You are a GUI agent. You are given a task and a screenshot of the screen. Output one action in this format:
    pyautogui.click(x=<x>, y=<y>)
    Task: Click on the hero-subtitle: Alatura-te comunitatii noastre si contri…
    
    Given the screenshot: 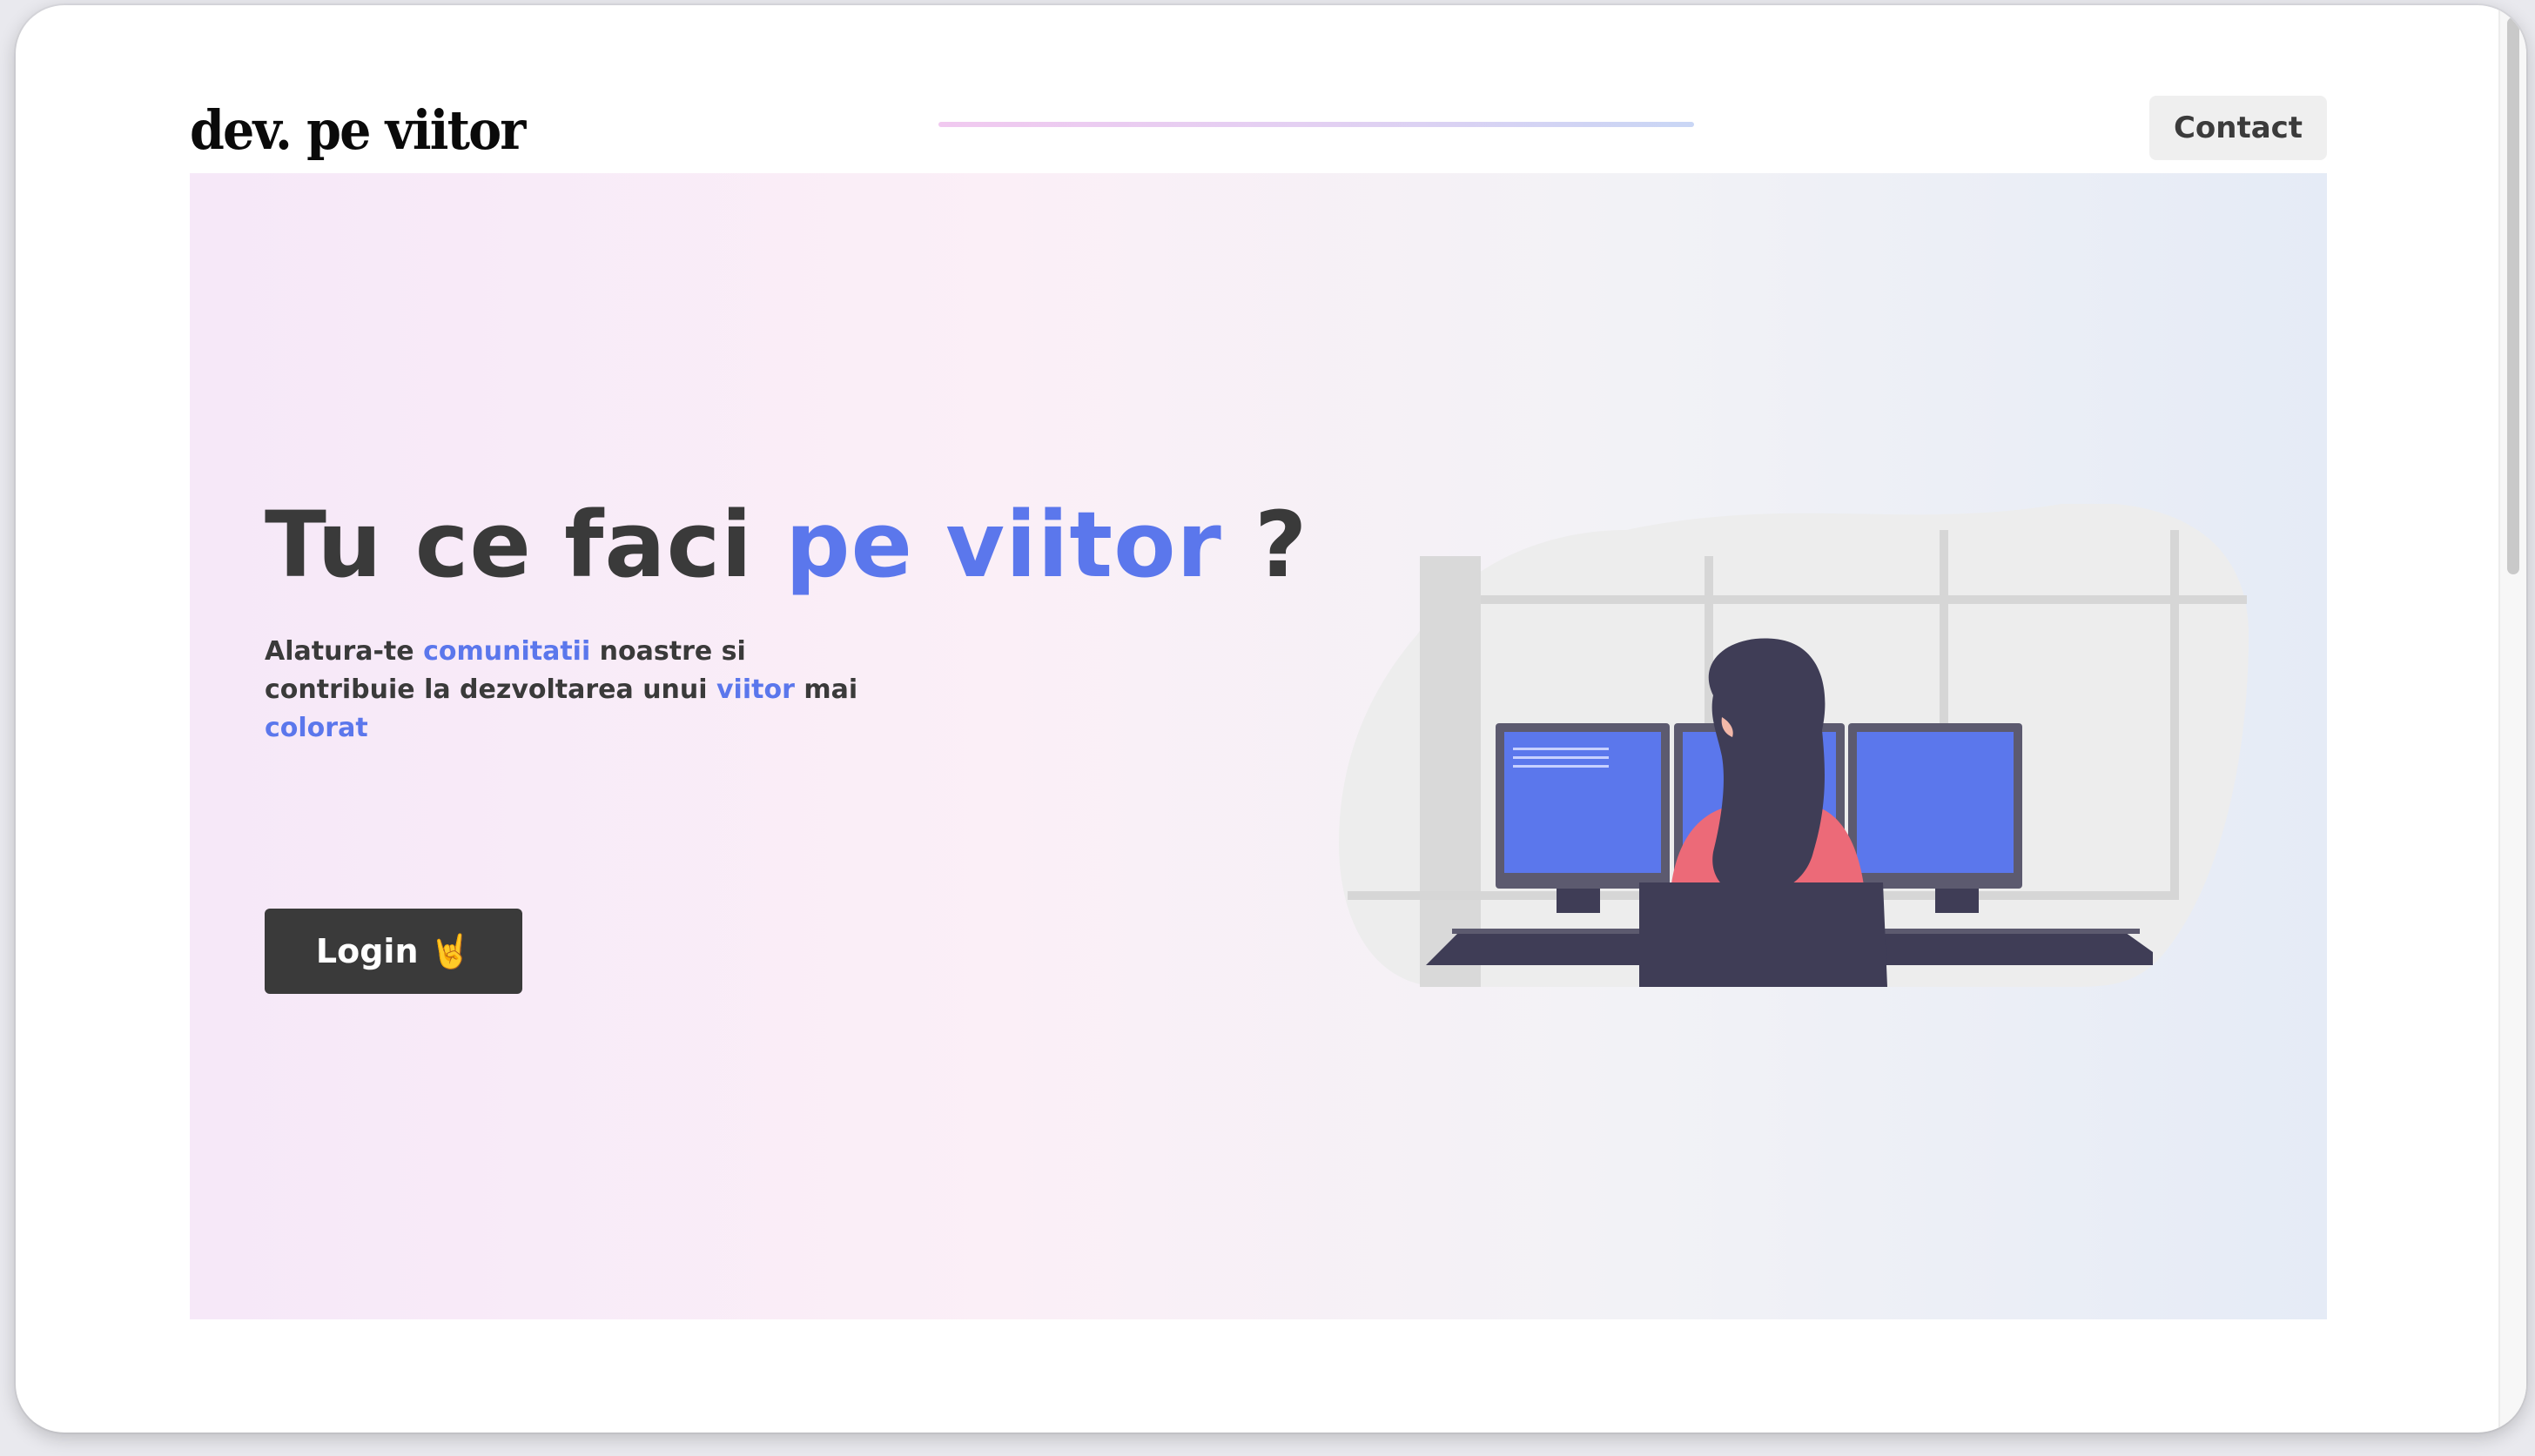 What is the action you would take?
    pyautogui.click(x=569, y=690)
    